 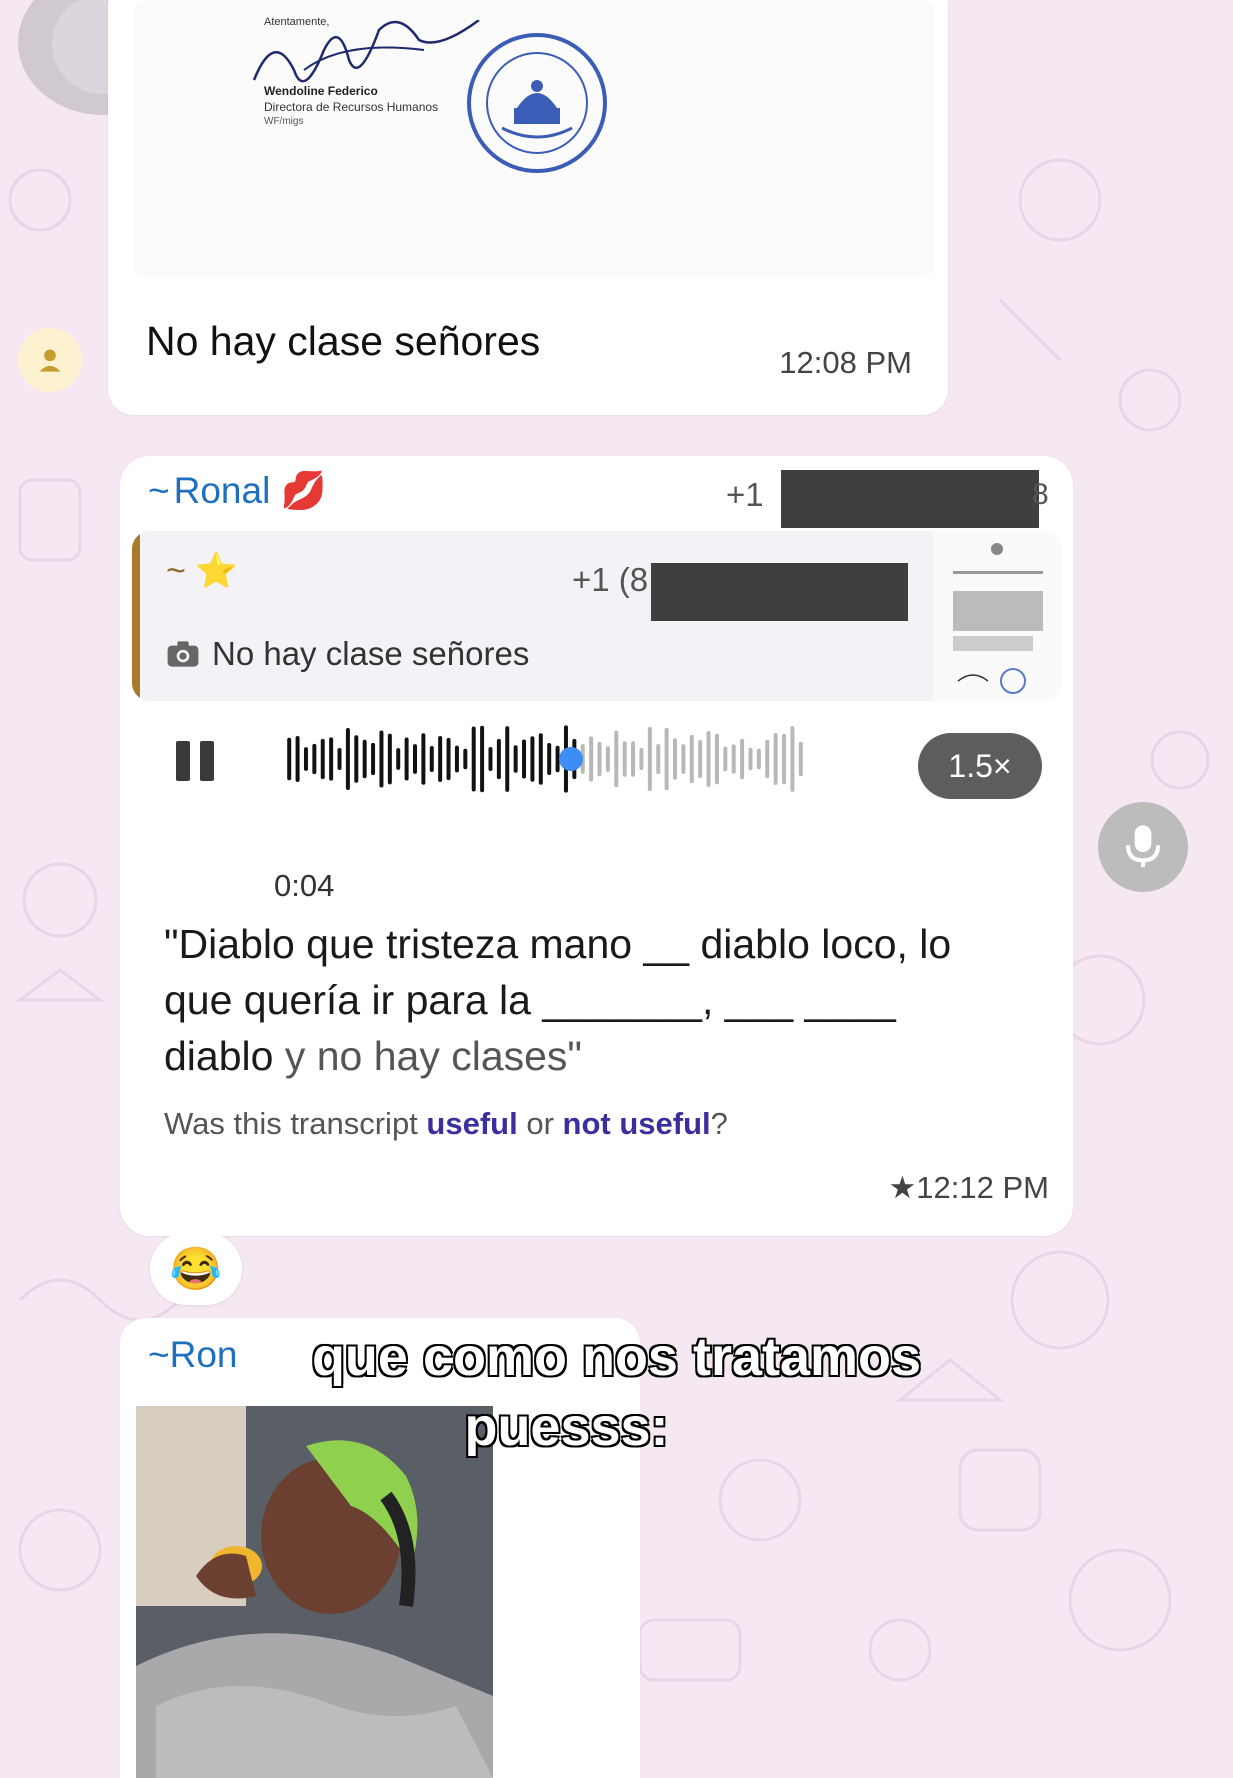 I want to click on transcribe-button, so click(x=1143, y=847).